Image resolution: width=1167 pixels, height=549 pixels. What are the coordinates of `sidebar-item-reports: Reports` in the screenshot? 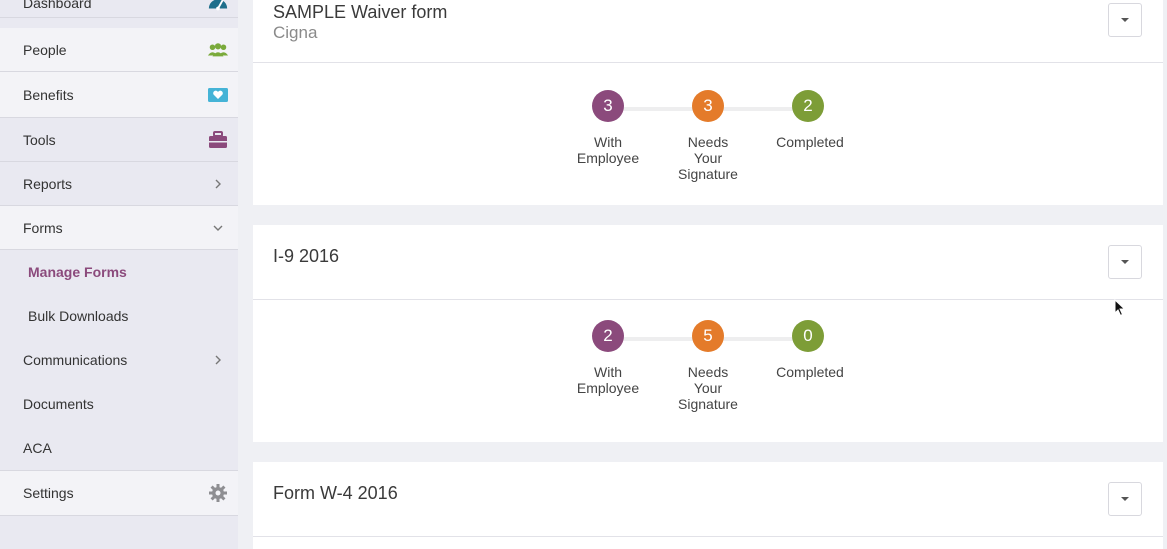 It's located at (119, 184).